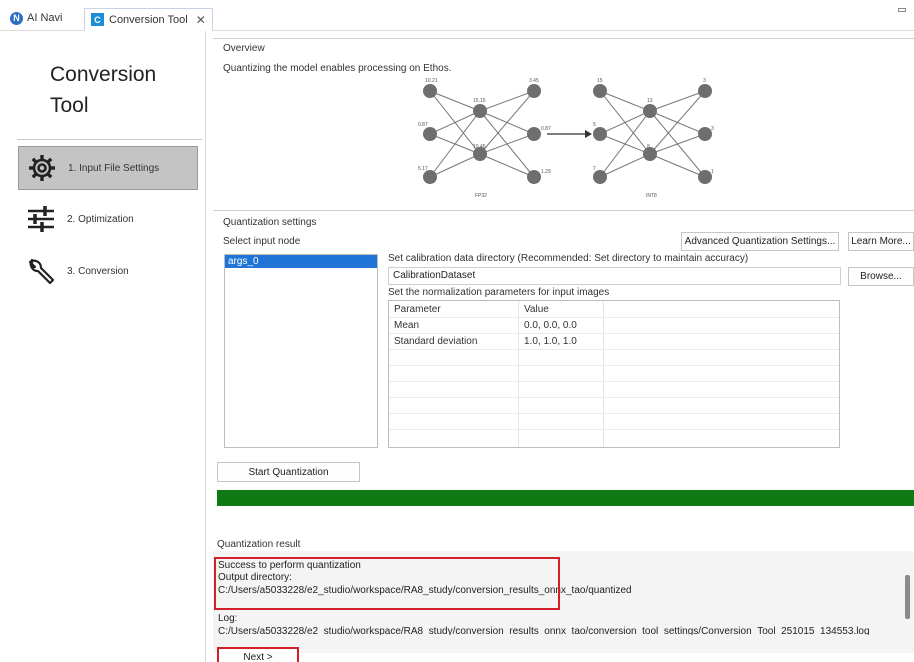 This screenshot has width=914, height=662. Describe the element at coordinates (103, 90) in the screenshot. I see `app-title: Conversion Tool` at that location.